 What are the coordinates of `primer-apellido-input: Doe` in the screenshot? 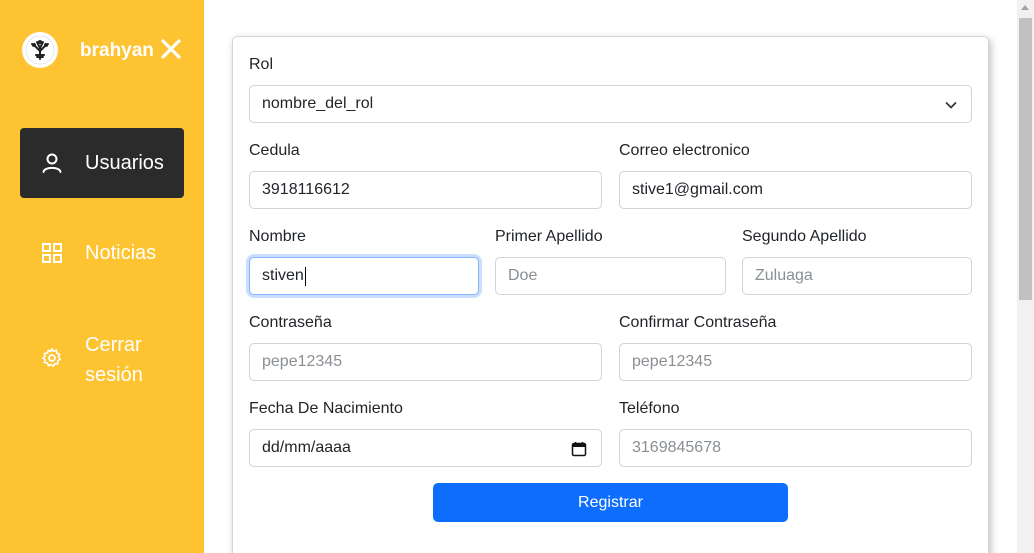 It's located at (610, 276).